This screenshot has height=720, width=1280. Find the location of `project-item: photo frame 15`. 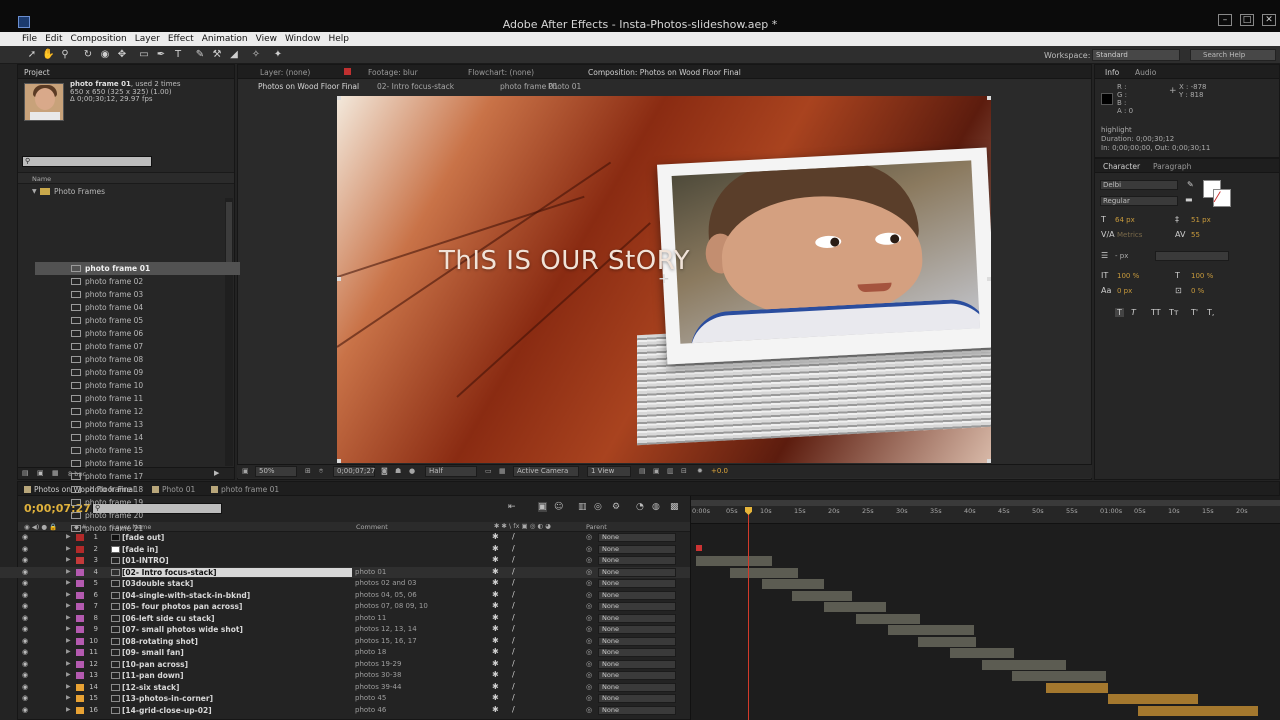

project-item: photo frame 15 is located at coordinates (137, 450).